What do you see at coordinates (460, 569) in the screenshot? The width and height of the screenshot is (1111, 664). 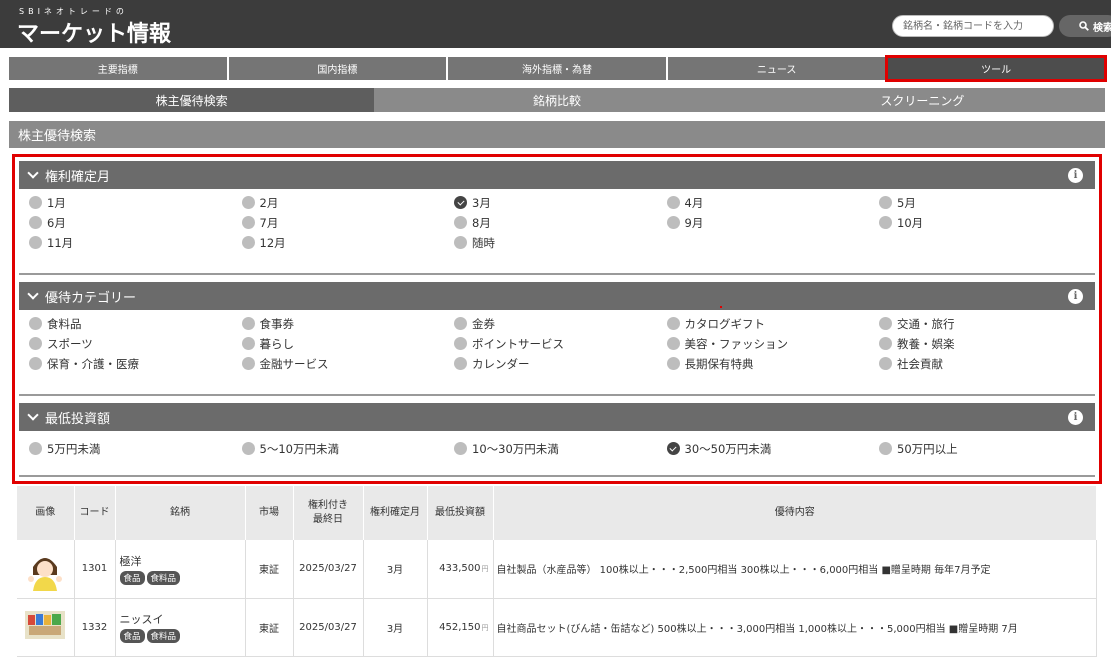 I see `min-invest-value: 433,500` at bounding box center [460, 569].